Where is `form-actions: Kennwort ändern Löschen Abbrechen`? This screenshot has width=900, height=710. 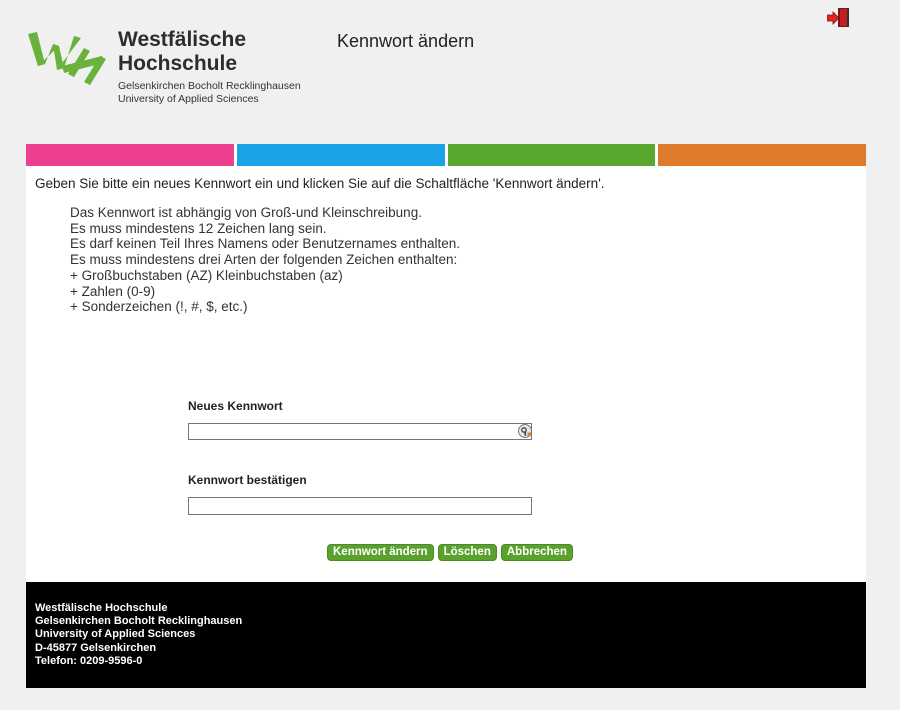 form-actions: Kennwort ändern Löschen Abbrechen is located at coordinates (450, 552).